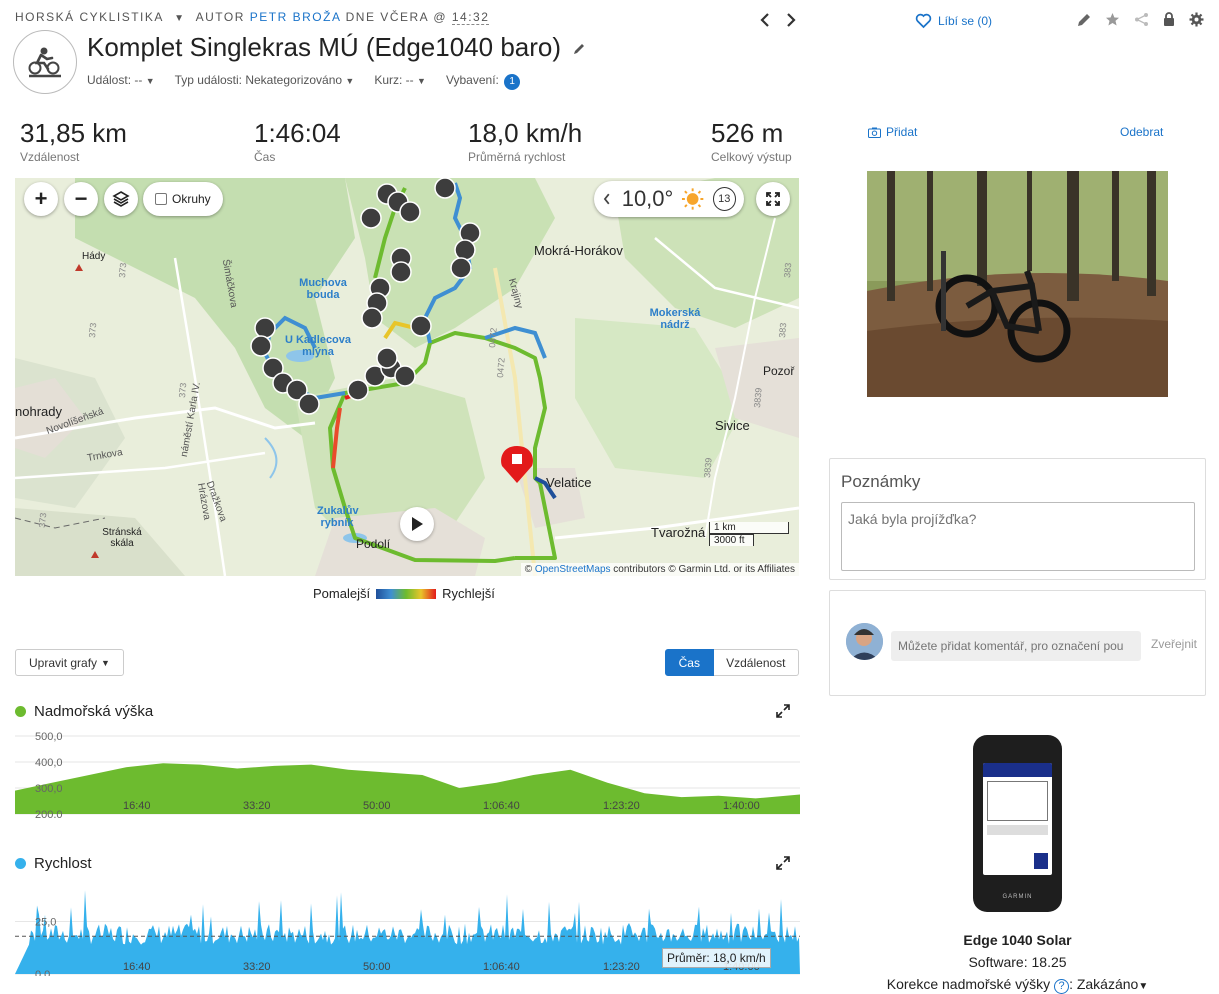 This screenshot has height=994, width=1219. I want to click on author-link: PETR BROŽA, so click(295, 17).